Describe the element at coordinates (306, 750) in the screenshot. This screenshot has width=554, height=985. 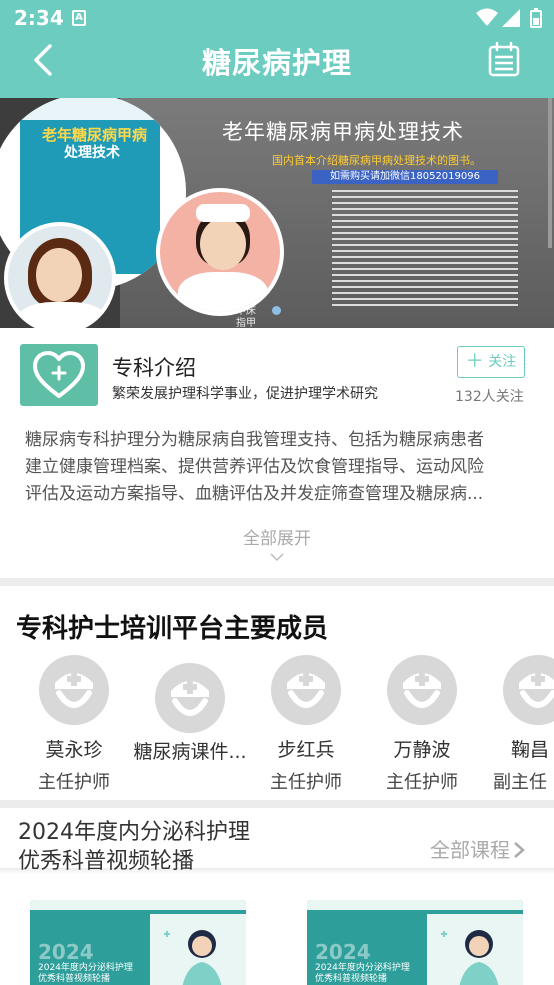
I see `member-name: 步红兵` at that location.